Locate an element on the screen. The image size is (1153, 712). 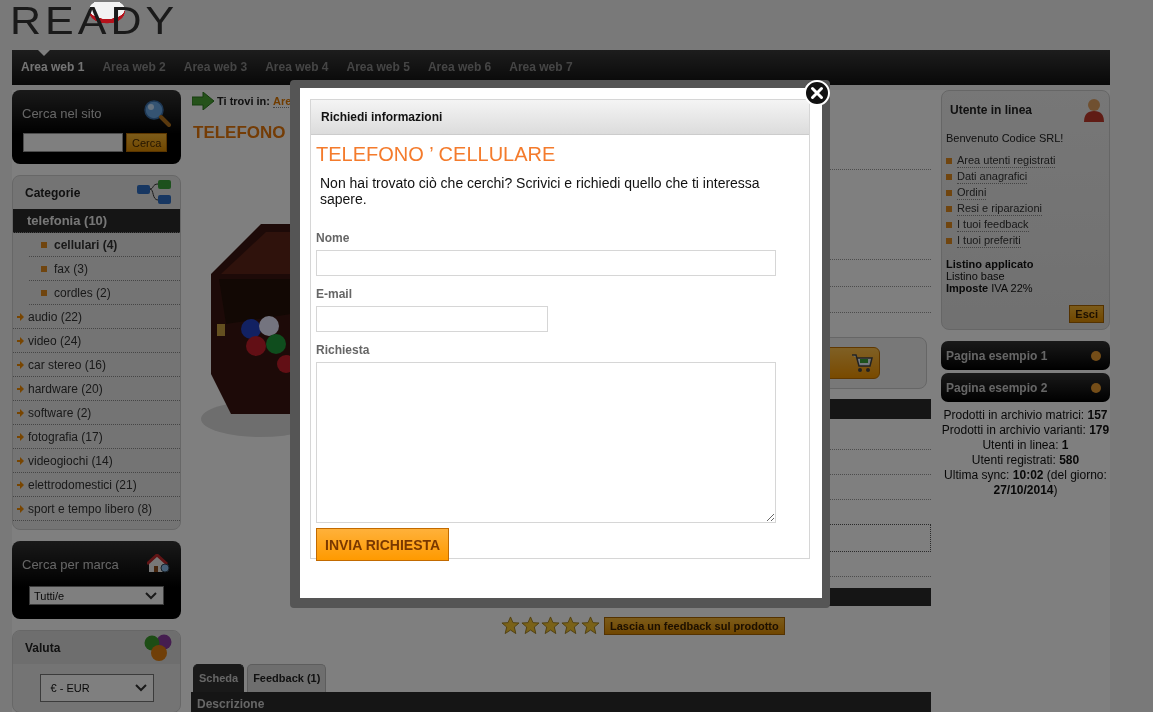
tab: Scheda is located at coordinates (219, 678).